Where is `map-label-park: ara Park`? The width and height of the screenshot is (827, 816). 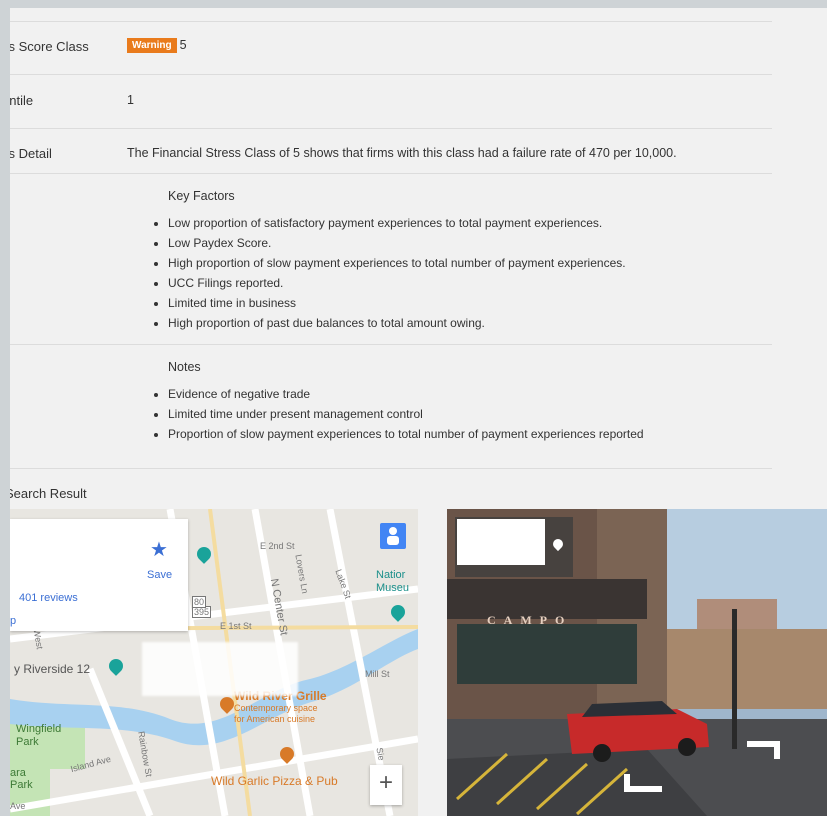
map-label-park: ara Park is located at coordinates (21, 779).